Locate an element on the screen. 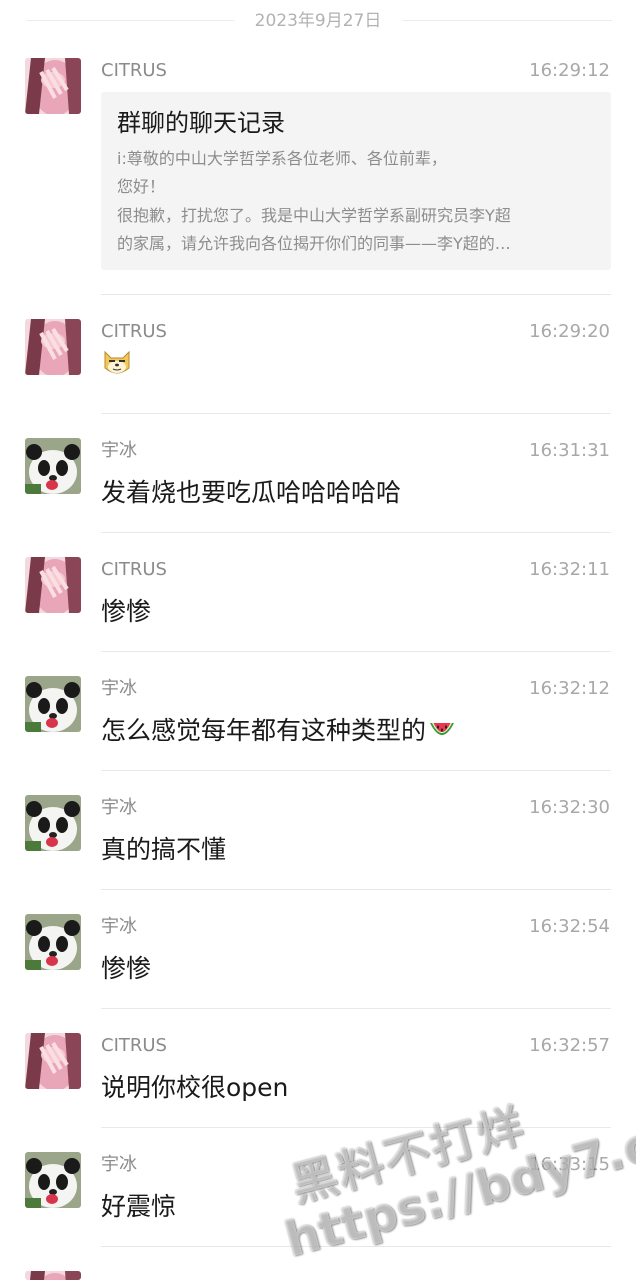 The image size is (636, 1280). message-text: 真的搞不懂 is located at coordinates (164, 849).